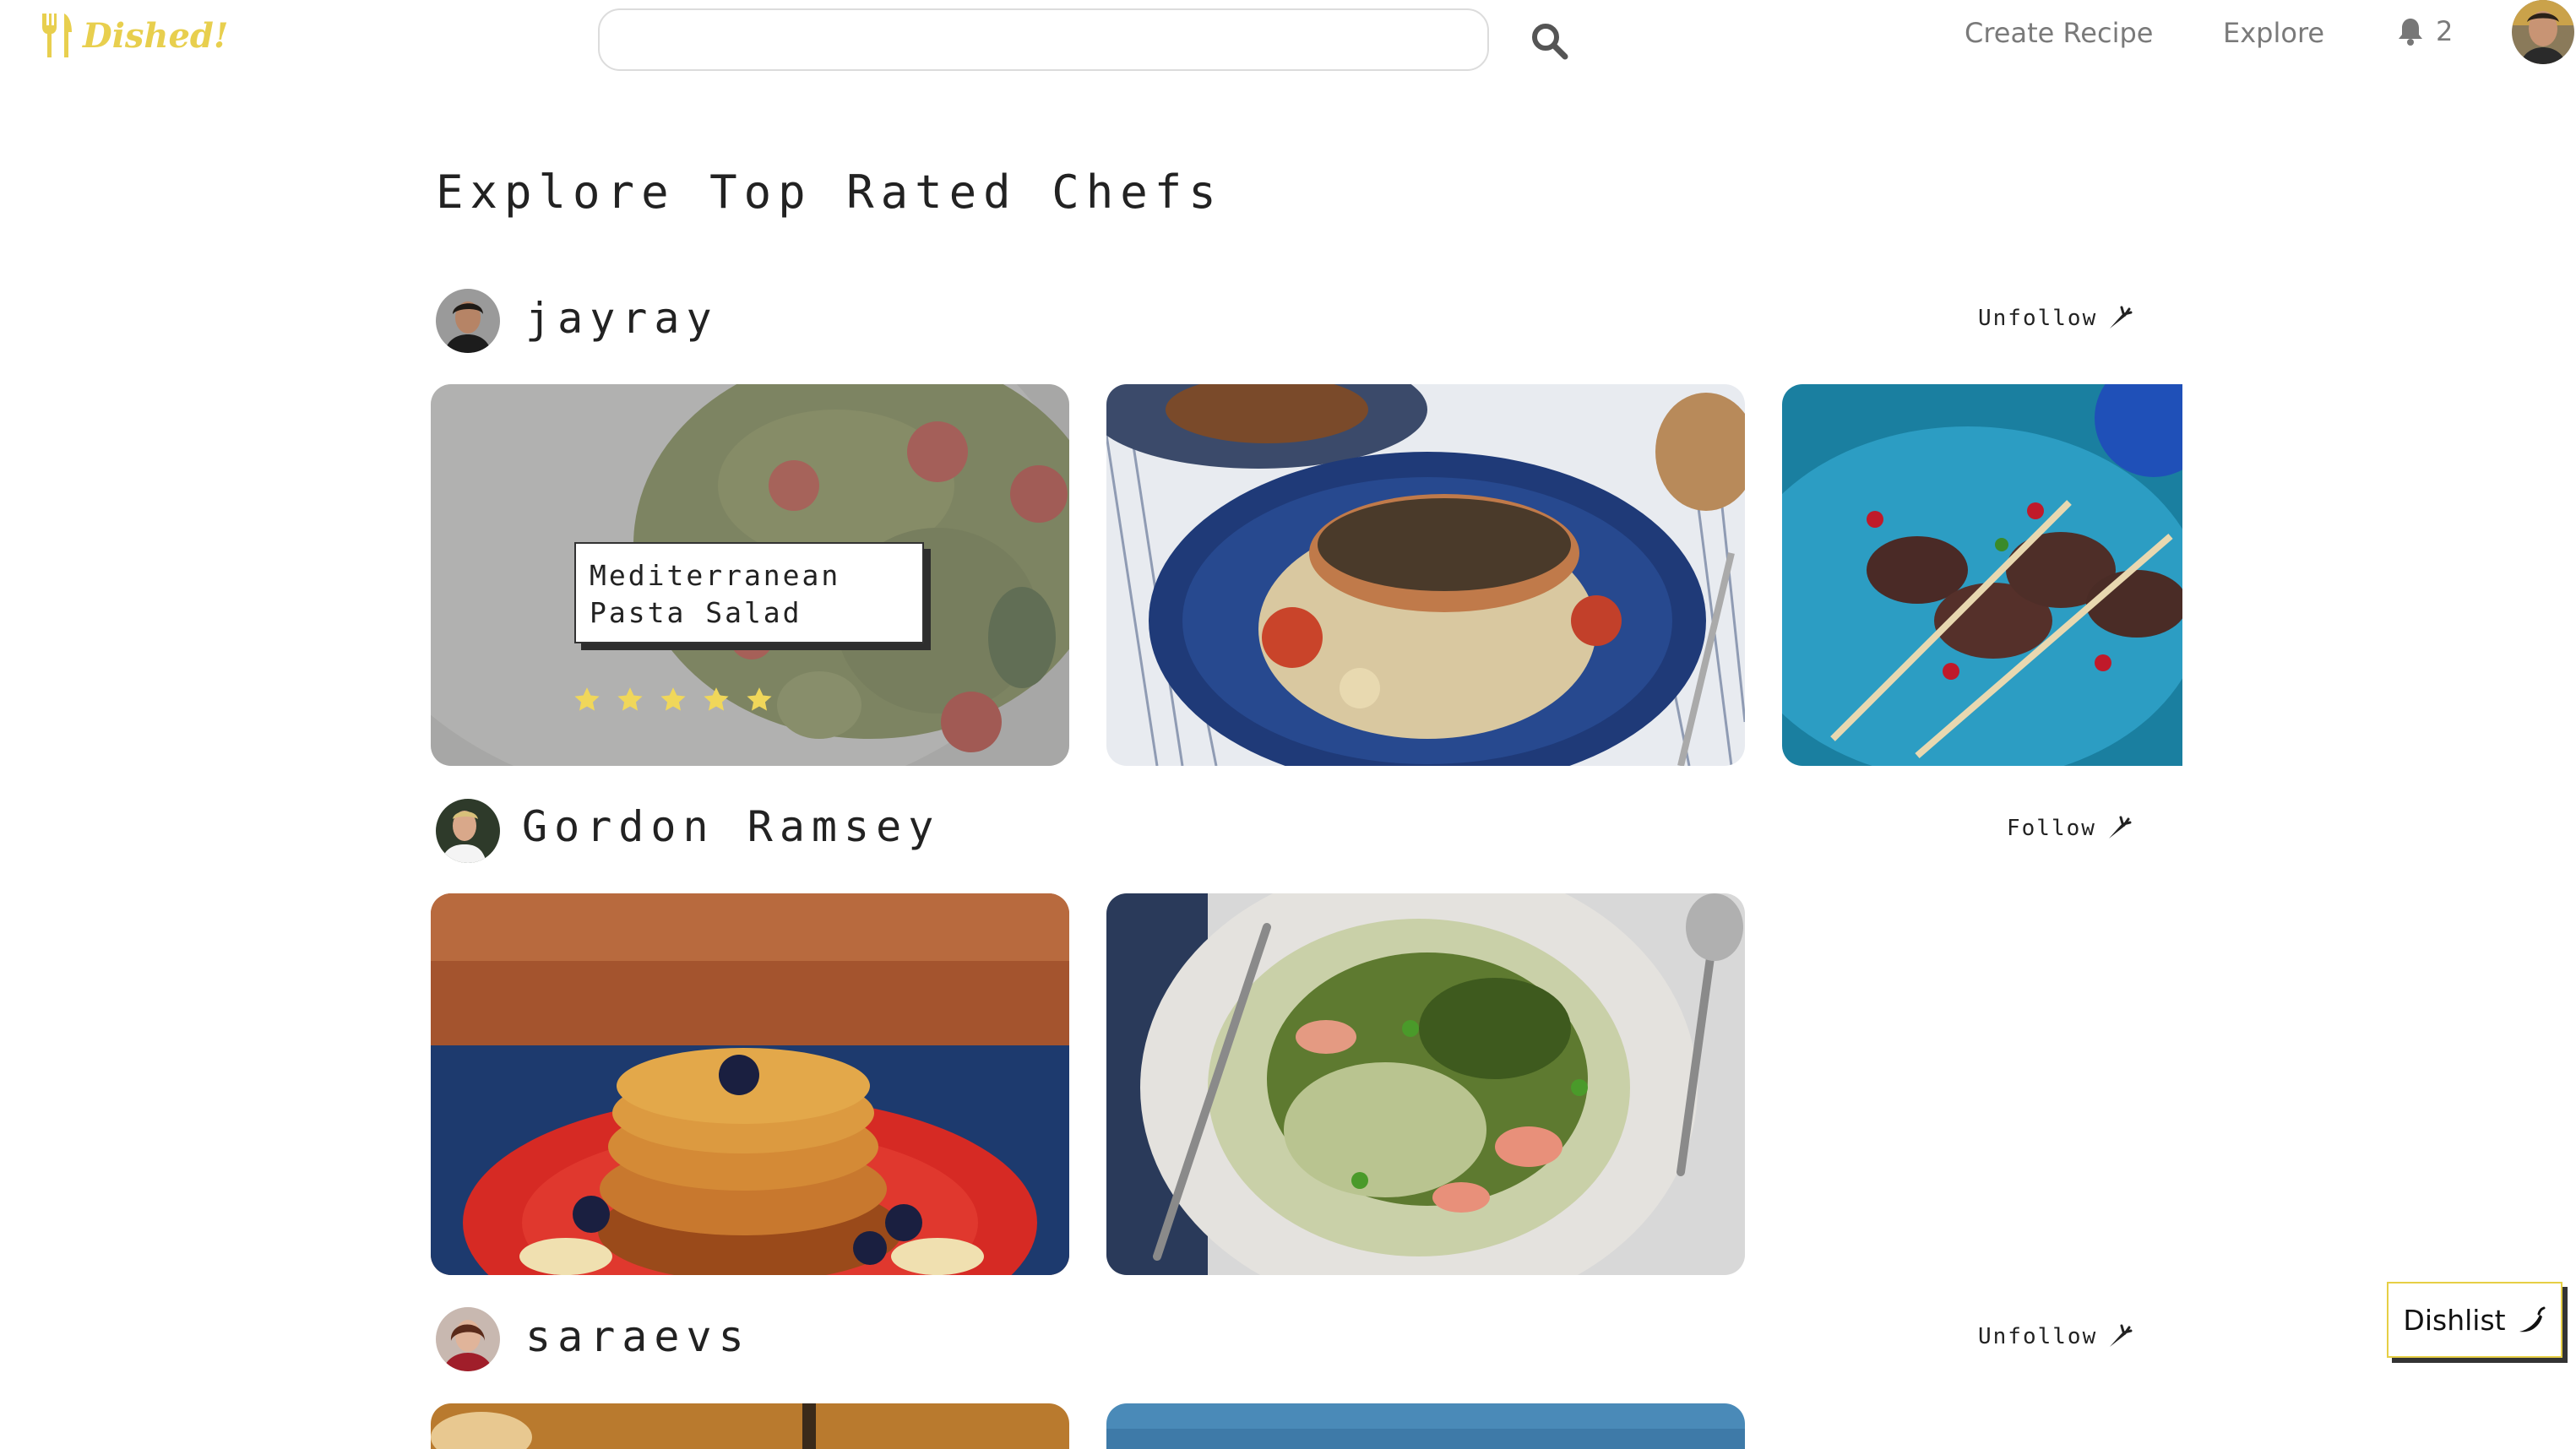  I want to click on chef-name: jayray, so click(622, 318).